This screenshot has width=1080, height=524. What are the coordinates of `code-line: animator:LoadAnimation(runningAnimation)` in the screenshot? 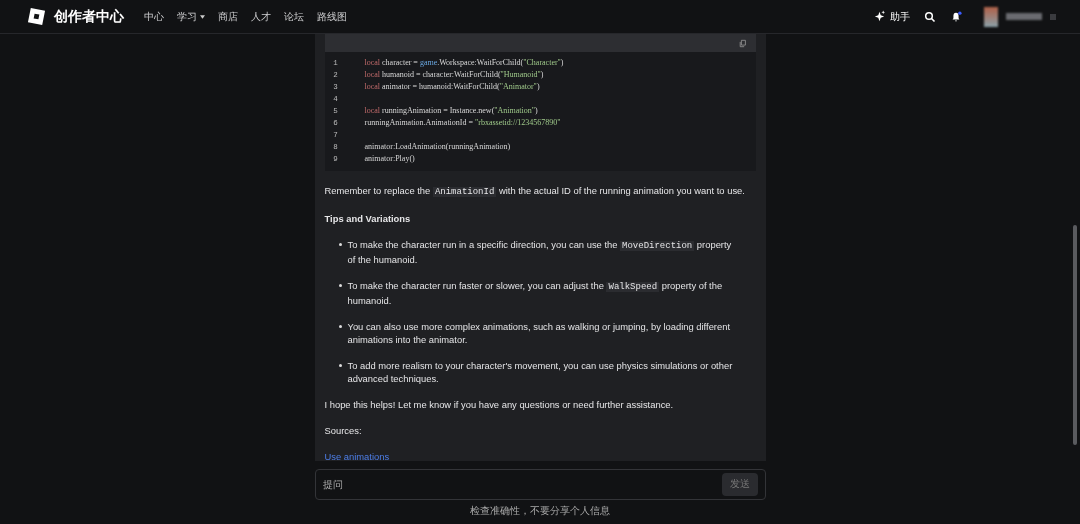 It's located at (437, 146).